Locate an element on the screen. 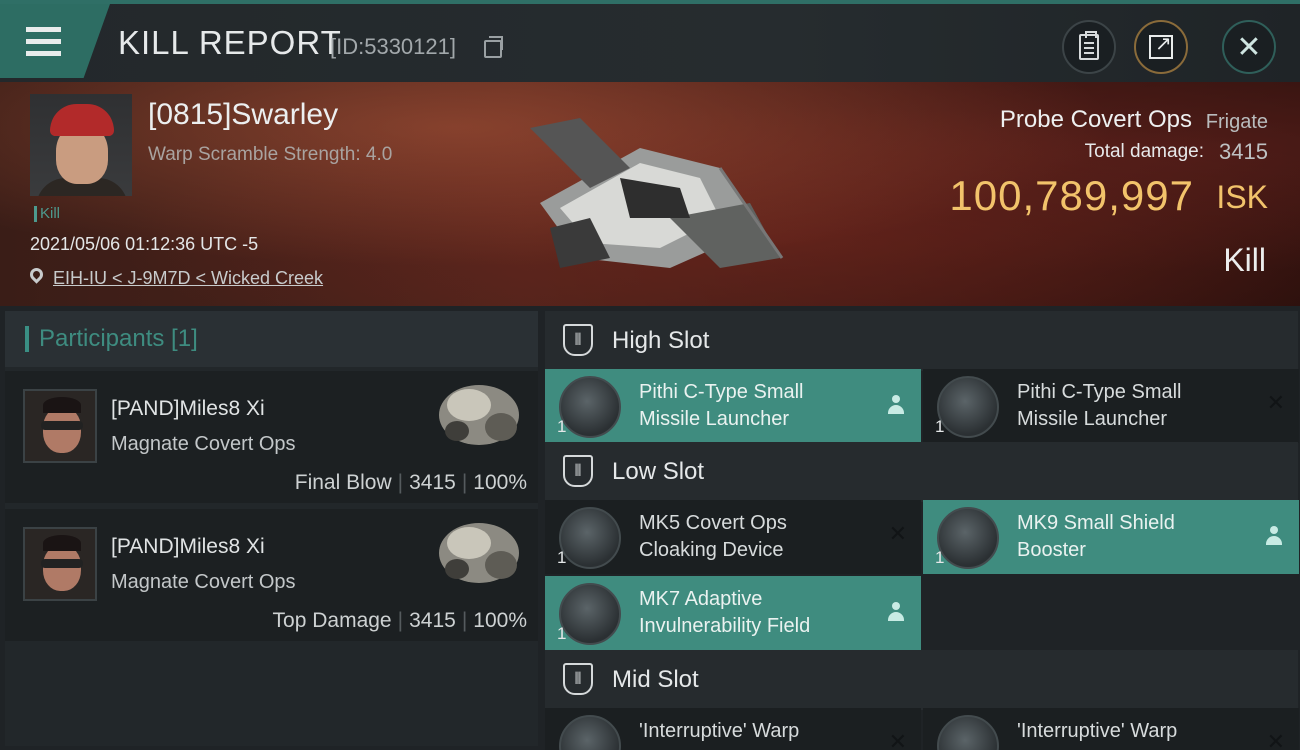  low-slot-header: ⫴ Low Slot is located at coordinates (921, 472).